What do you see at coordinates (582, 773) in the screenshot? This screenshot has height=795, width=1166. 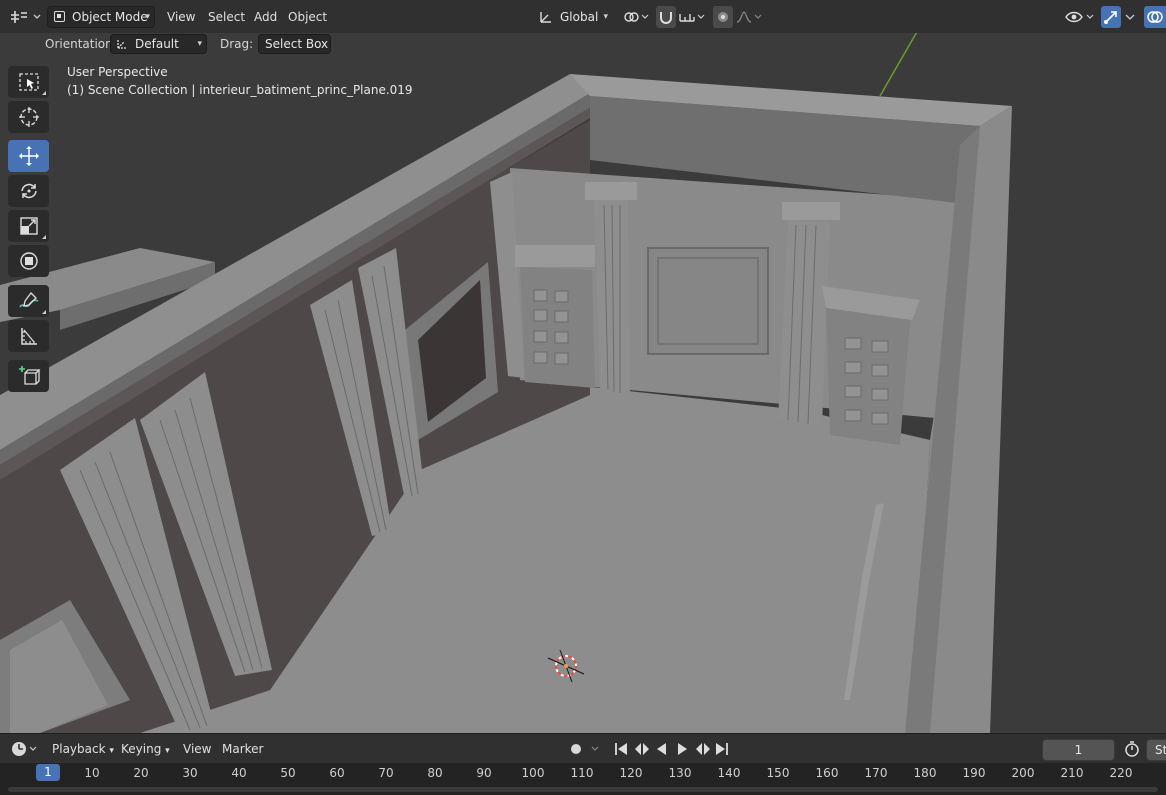 I see `frame-tick: 110` at bounding box center [582, 773].